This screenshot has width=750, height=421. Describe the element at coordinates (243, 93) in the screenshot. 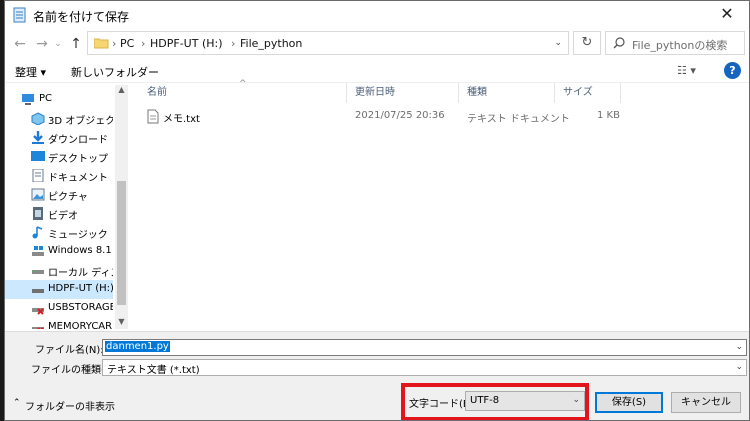

I see `column-header-name: 名前` at that location.